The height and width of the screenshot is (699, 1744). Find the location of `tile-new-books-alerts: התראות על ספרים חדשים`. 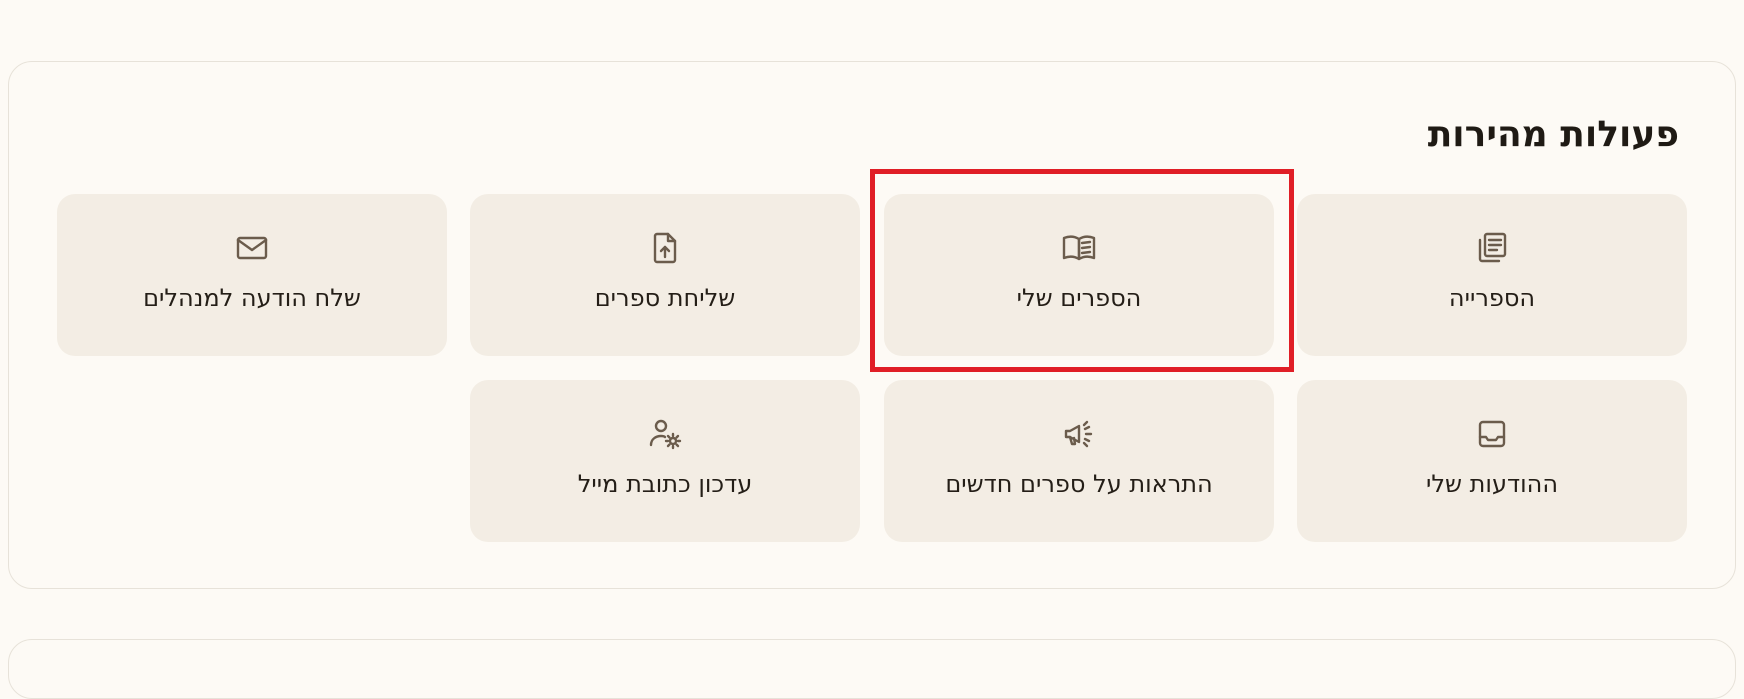

tile-new-books-alerts: התראות על ספרים חדשים is located at coordinates (1079, 461).